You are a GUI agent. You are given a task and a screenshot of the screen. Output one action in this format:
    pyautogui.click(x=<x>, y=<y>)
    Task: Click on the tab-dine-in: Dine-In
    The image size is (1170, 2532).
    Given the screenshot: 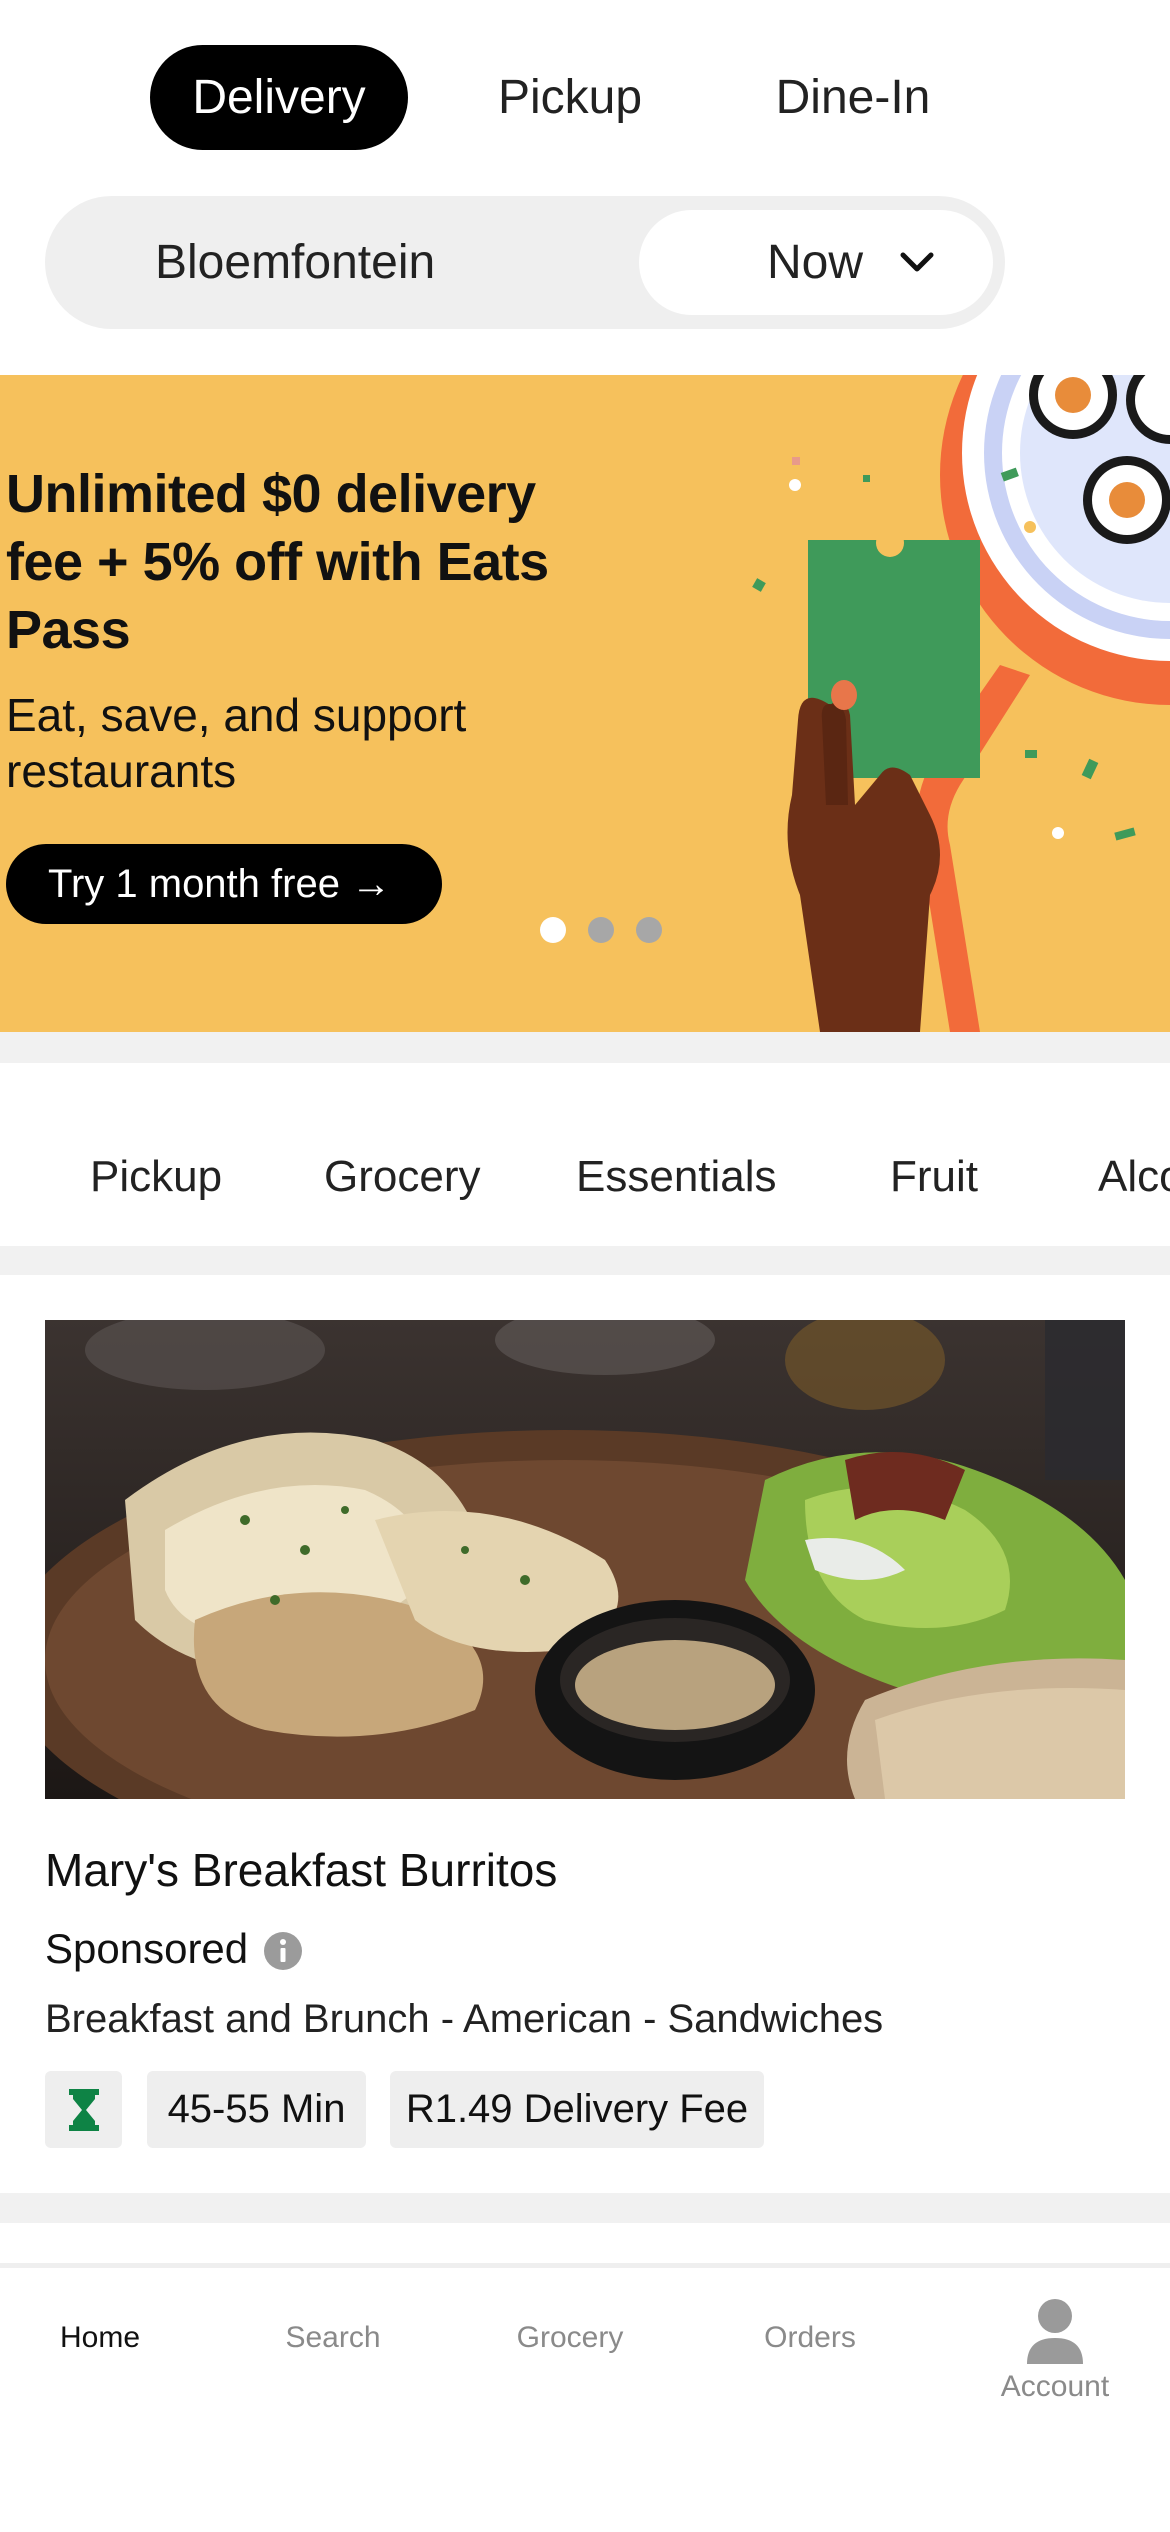 What is the action you would take?
    pyautogui.click(x=853, y=97)
    